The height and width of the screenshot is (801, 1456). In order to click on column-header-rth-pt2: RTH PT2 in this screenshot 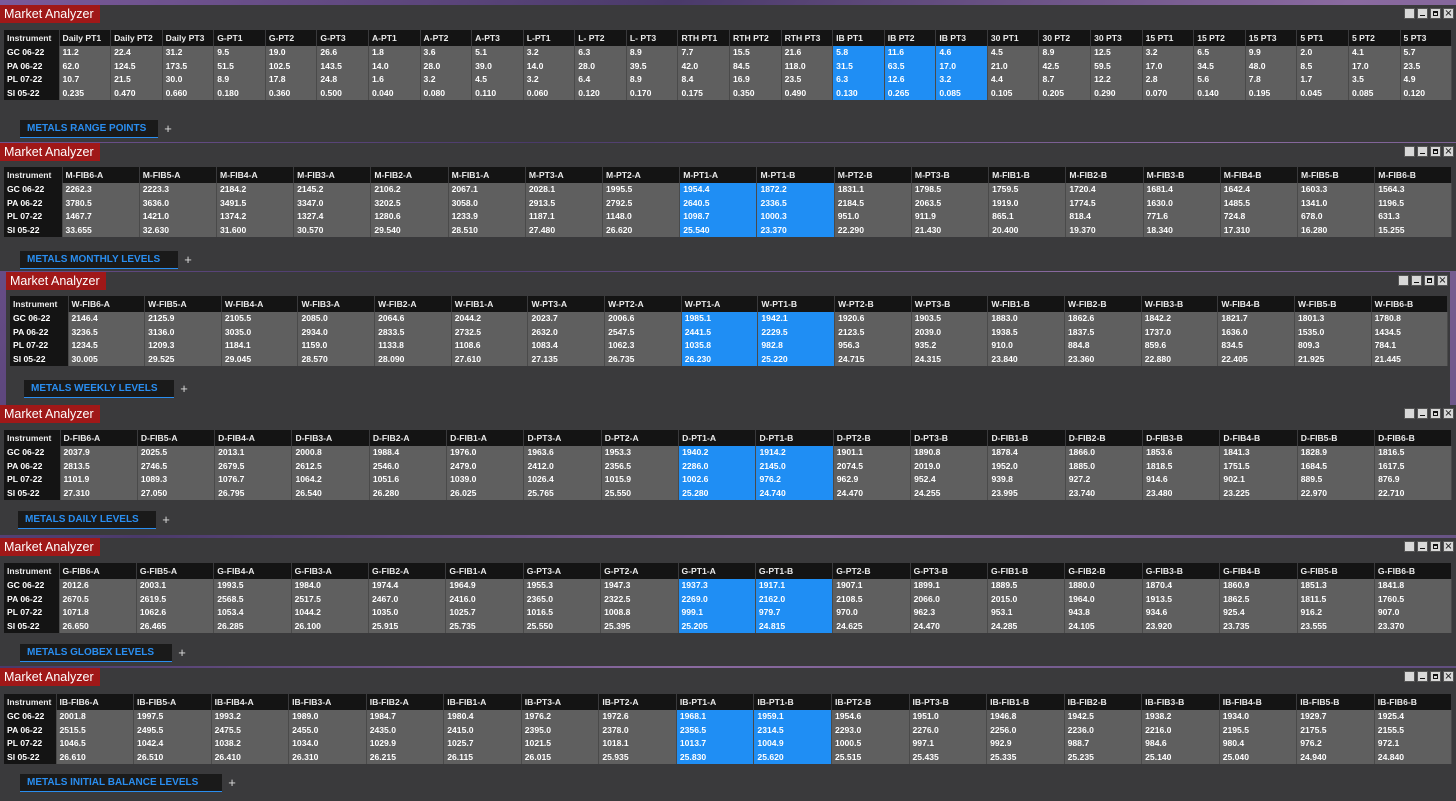, I will do `click(755, 38)`.